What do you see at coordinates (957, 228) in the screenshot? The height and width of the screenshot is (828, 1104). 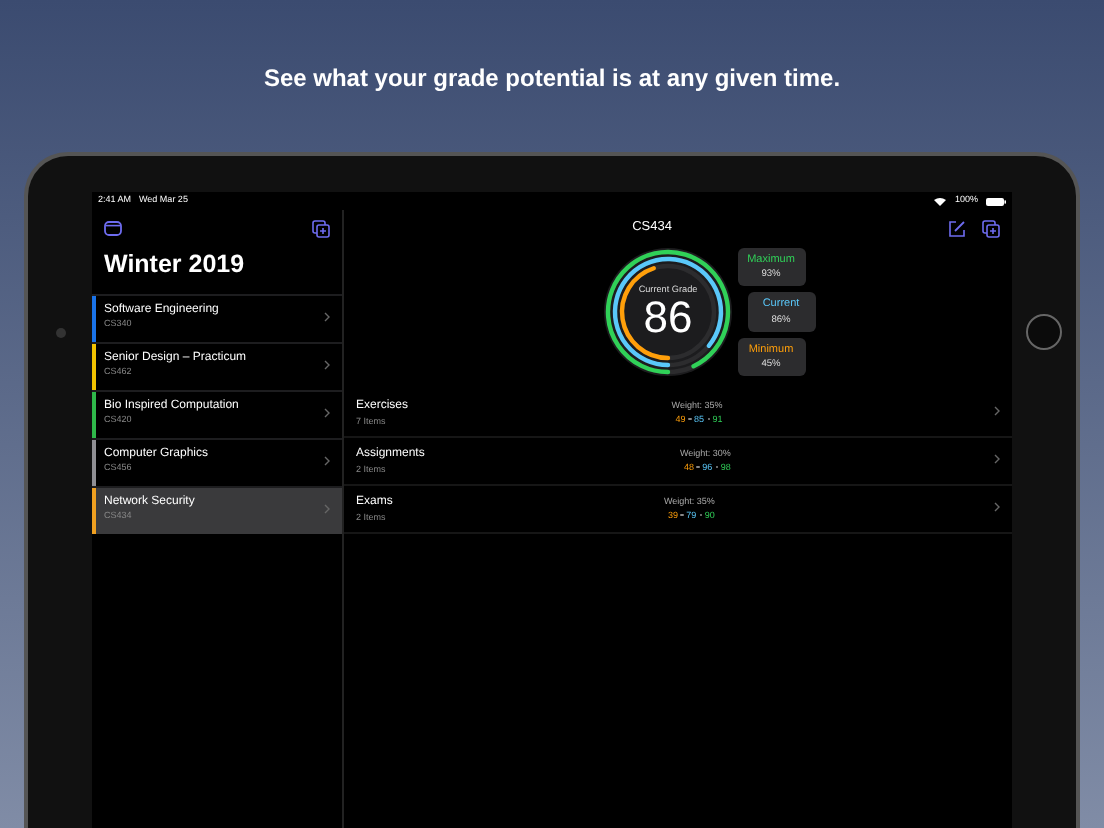 I see `compose-icon` at bounding box center [957, 228].